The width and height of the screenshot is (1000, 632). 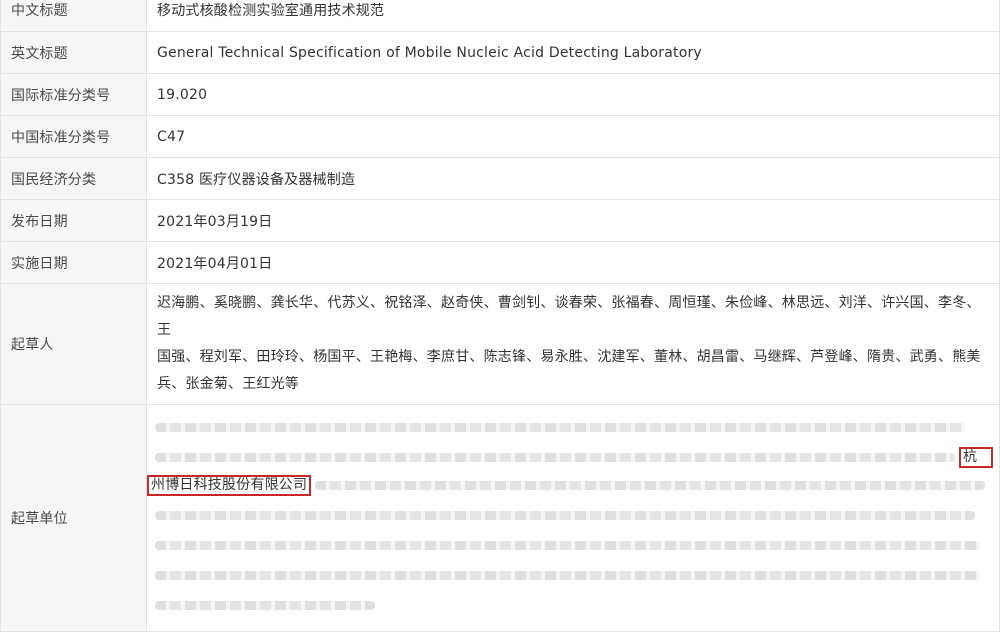 I want to click on row-label: 起草人, so click(x=73, y=344).